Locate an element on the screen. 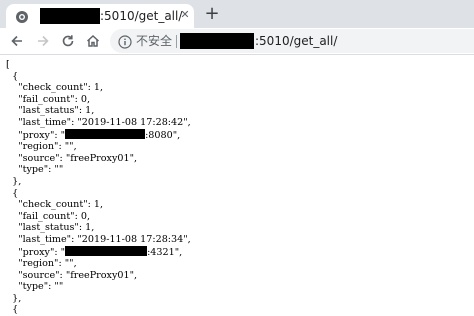 This screenshot has height=316, width=474. browser-toolbar: 不安全 :5010/get_all/ is located at coordinates (237, 41).